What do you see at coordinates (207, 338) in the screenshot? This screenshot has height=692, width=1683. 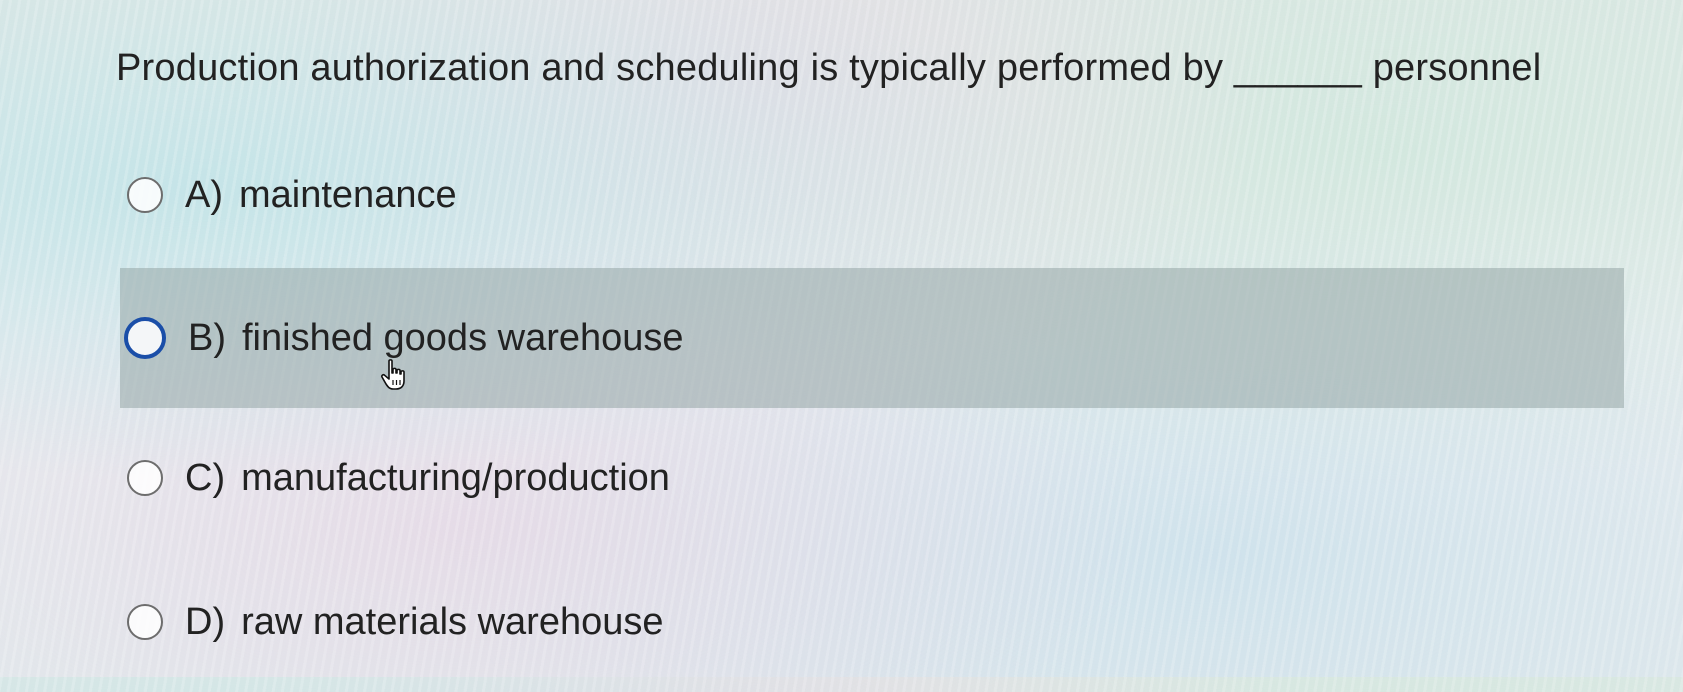 I see `option-b-letter: B)` at bounding box center [207, 338].